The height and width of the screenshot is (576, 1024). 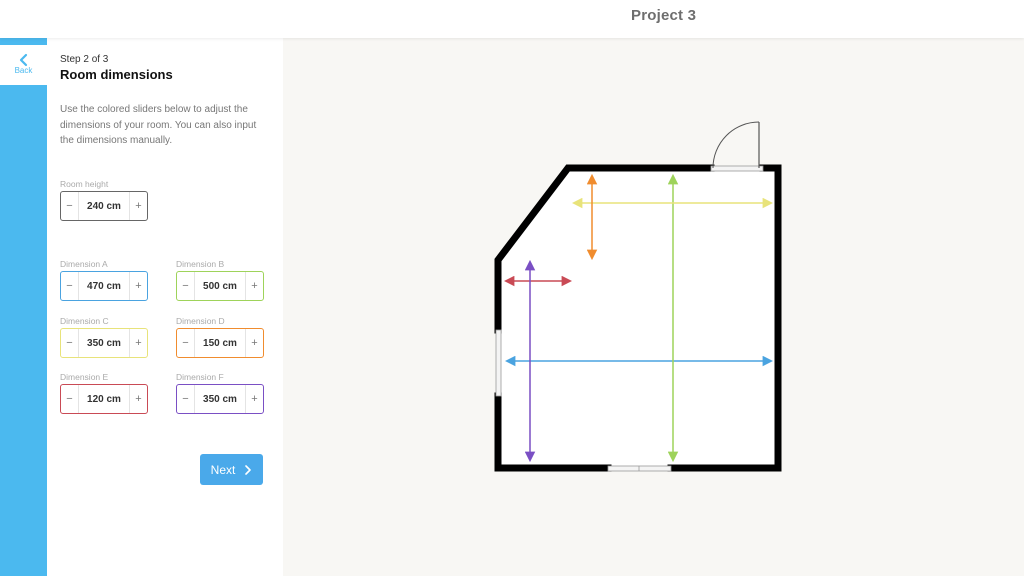 I want to click on dimension-f-increment: +, so click(x=254, y=399).